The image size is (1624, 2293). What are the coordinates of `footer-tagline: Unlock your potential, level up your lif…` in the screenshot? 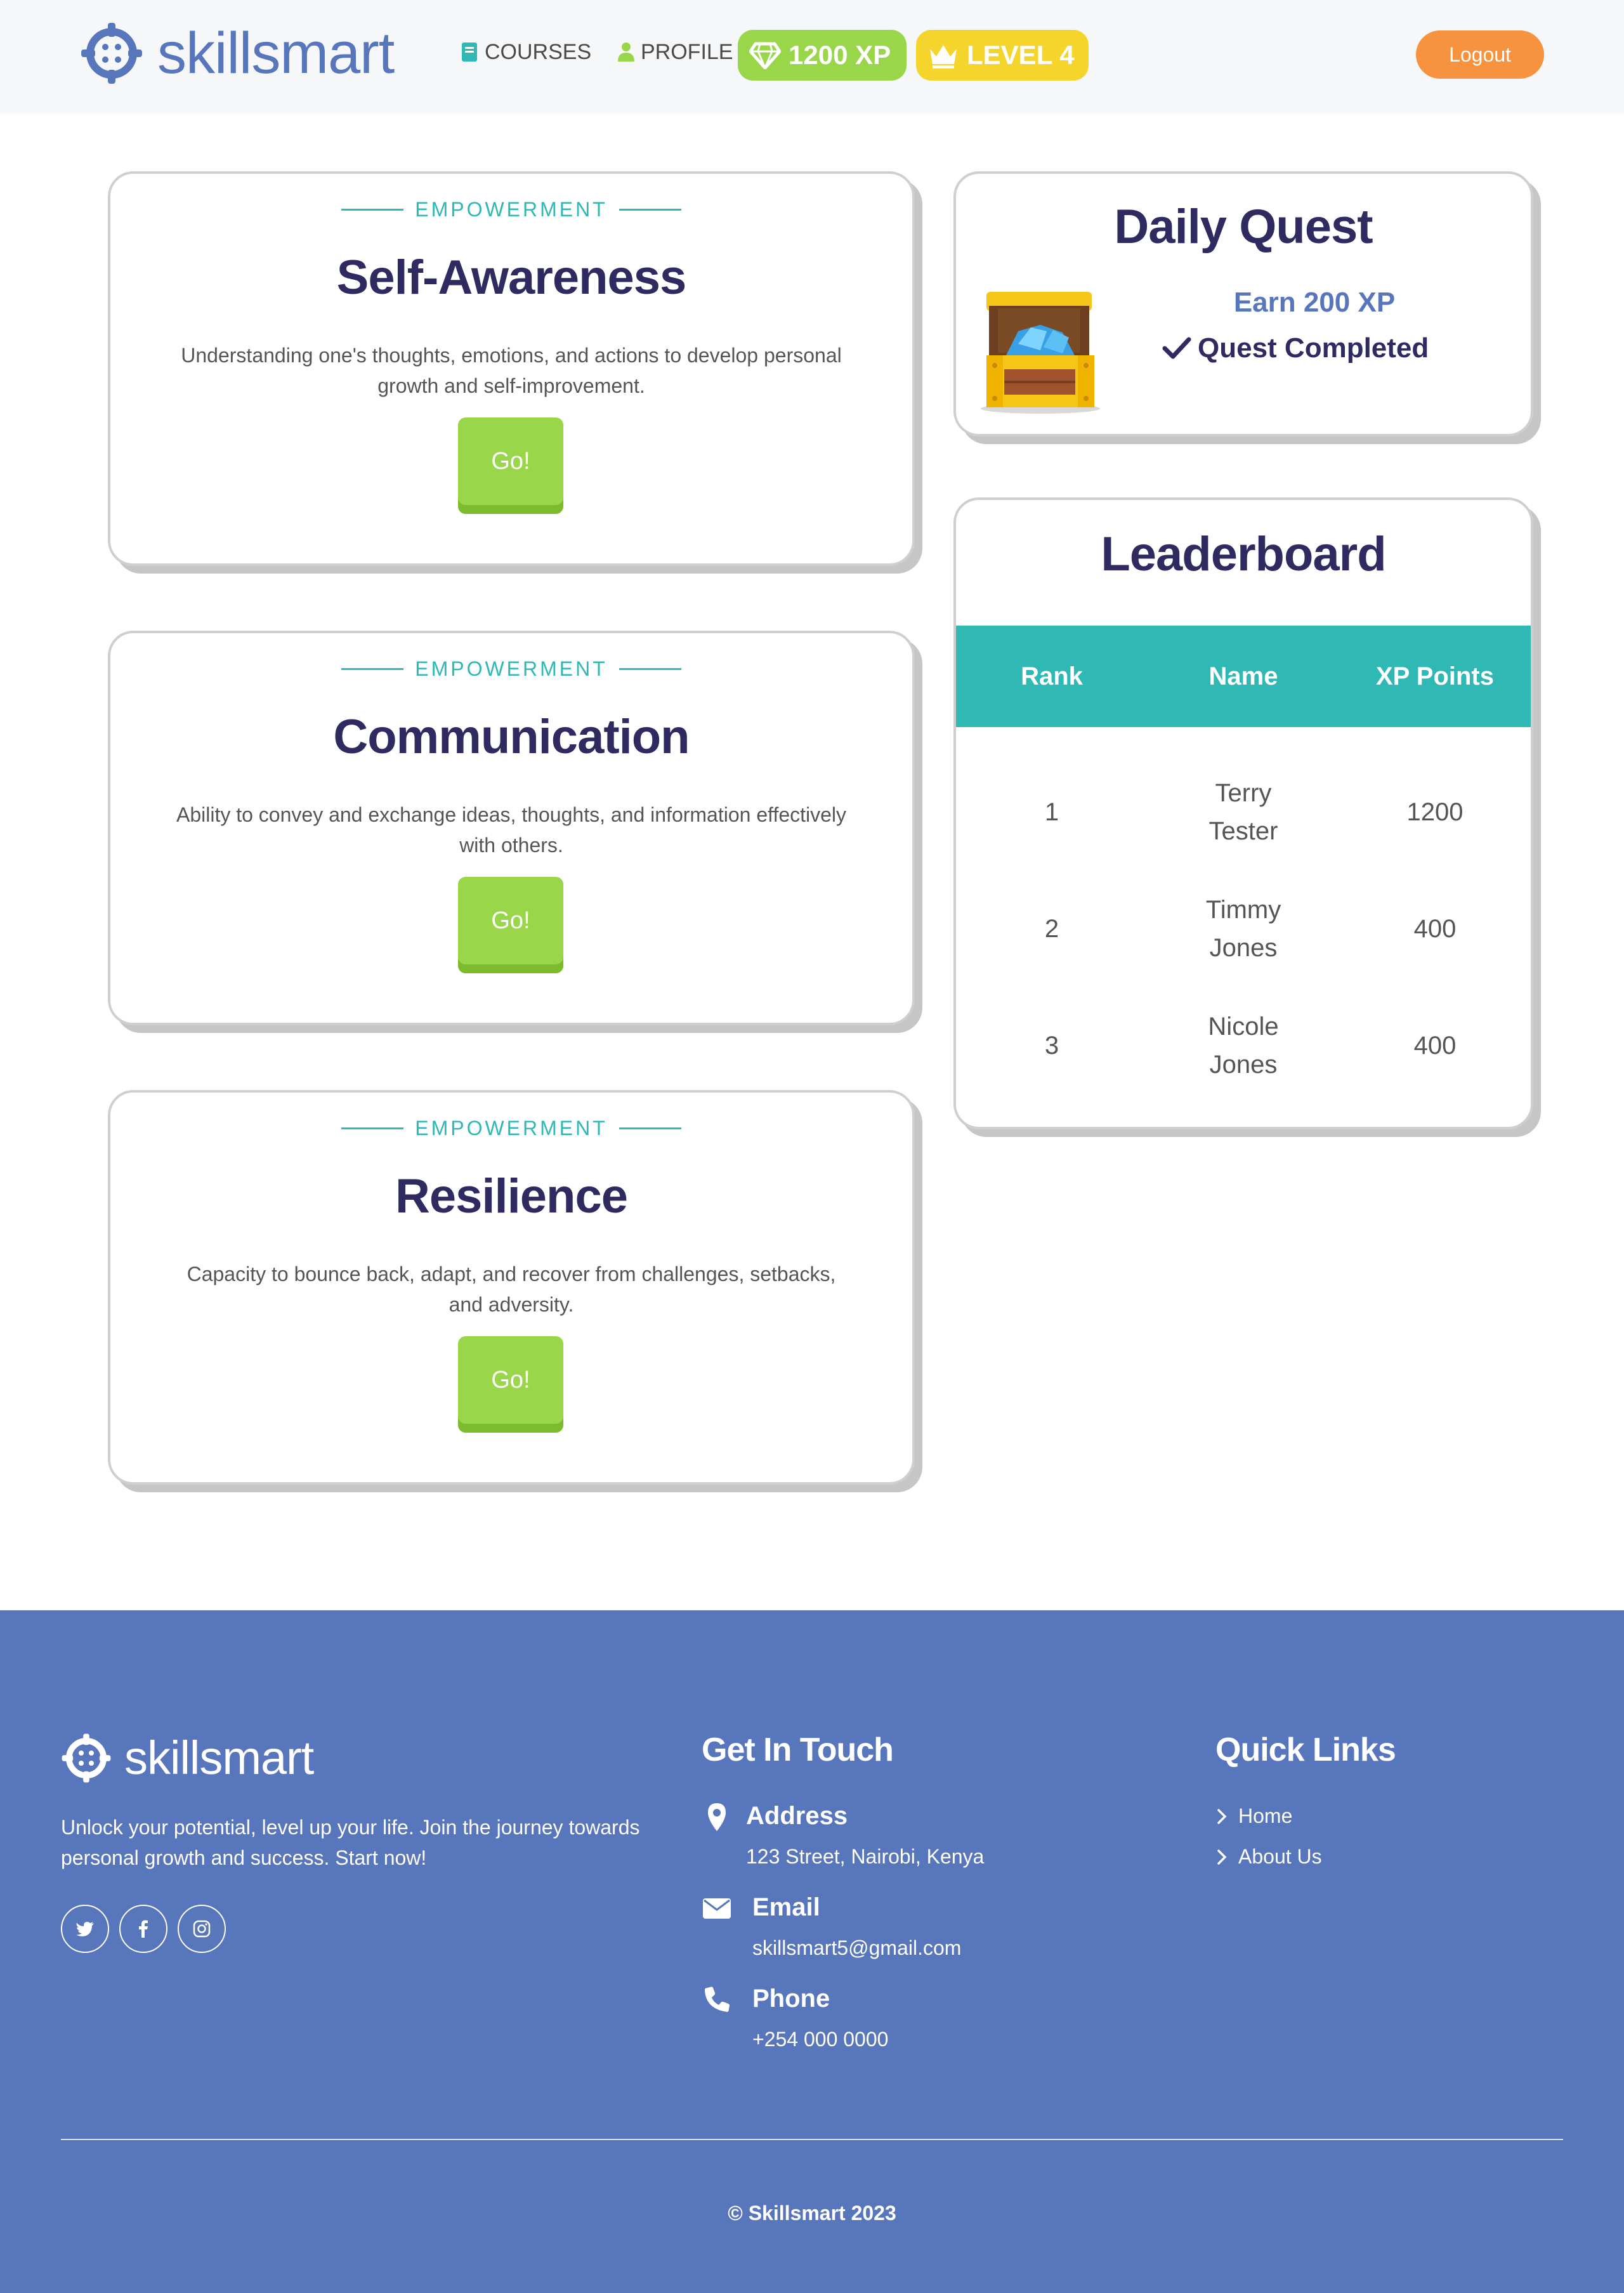 It's located at (351, 1842).